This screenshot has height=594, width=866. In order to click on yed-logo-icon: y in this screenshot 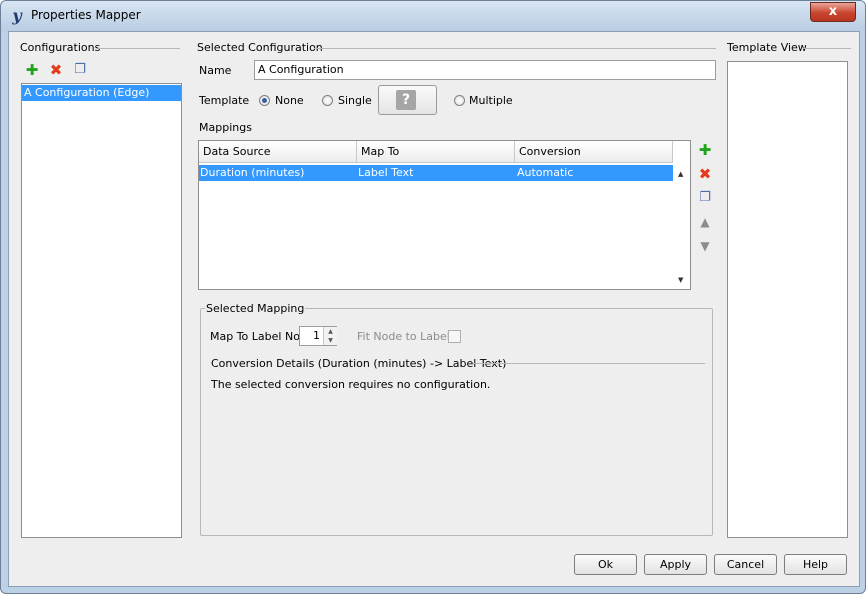, I will do `click(17, 15)`.